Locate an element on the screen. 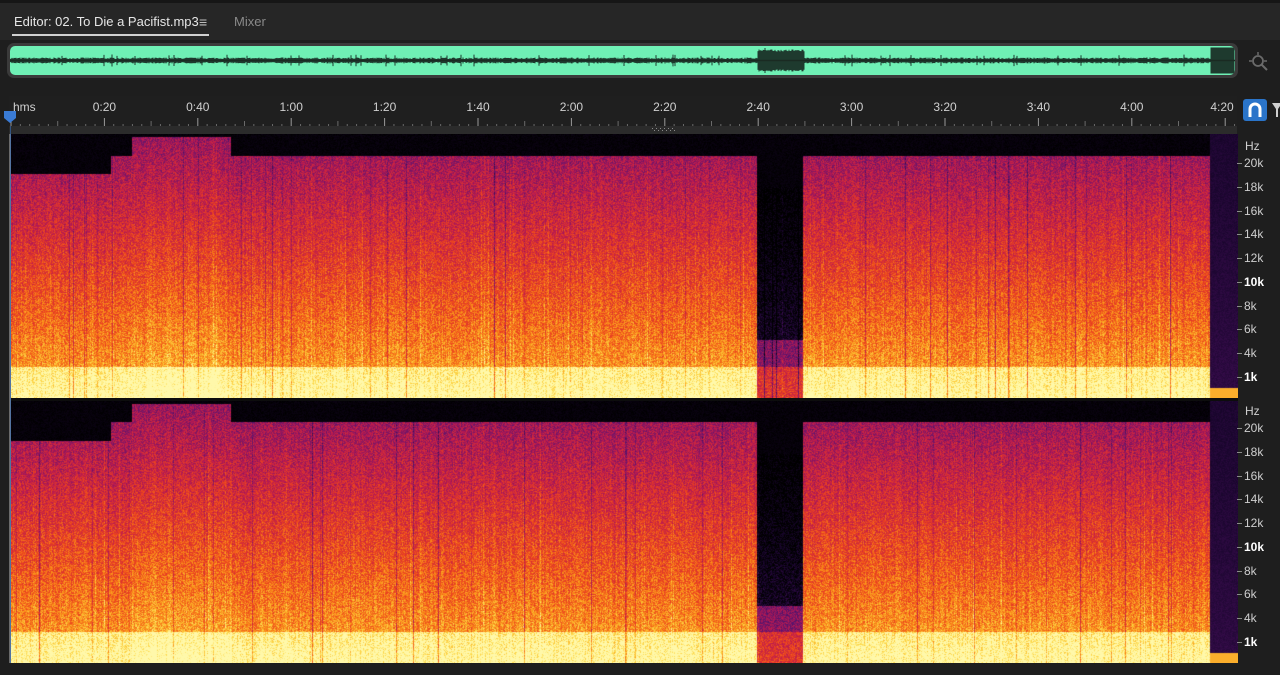 The image size is (1280, 675). panel-splitter is located at coordinates (623, 130).